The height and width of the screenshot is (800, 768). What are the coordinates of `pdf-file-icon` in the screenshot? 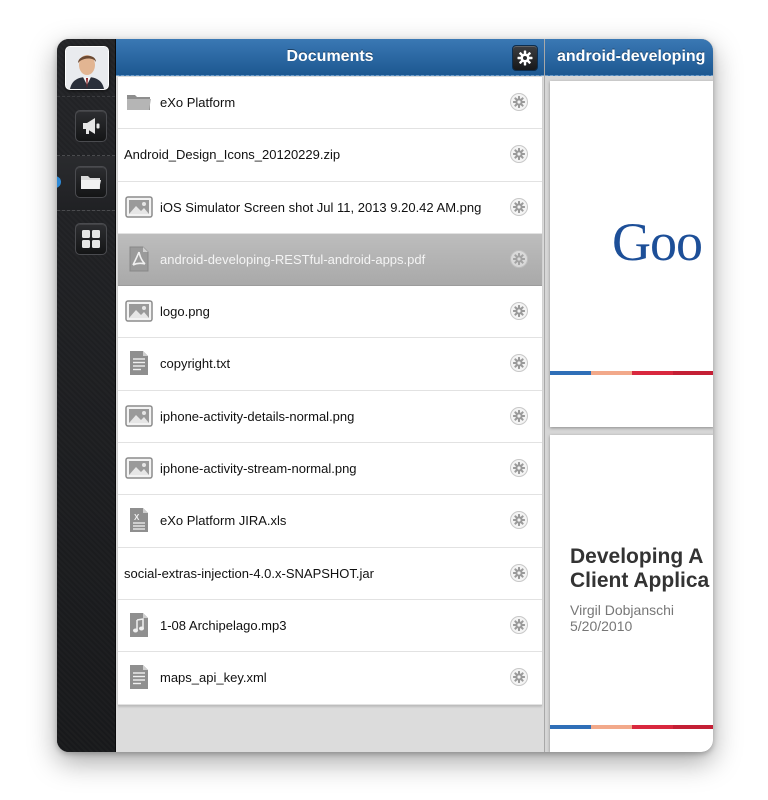 It's located at (139, 259).